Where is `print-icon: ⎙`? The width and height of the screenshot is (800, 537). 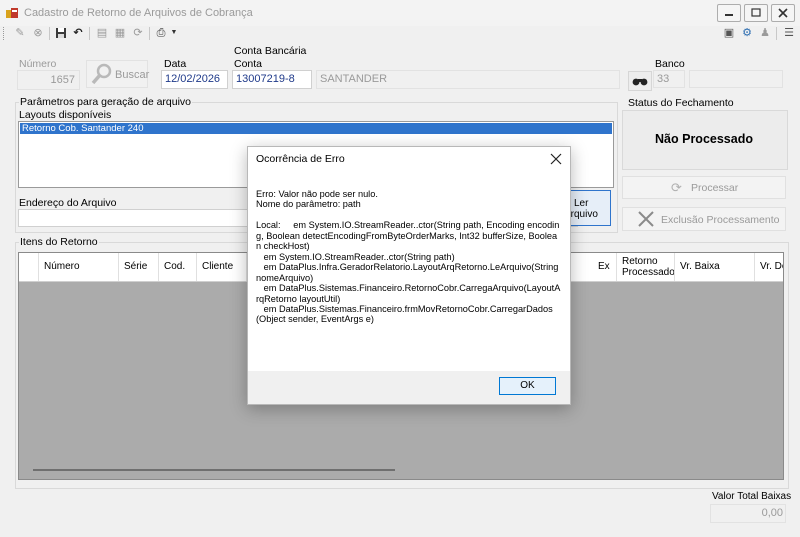 print-icon: ⎙ is located at coordinates (161, 33).